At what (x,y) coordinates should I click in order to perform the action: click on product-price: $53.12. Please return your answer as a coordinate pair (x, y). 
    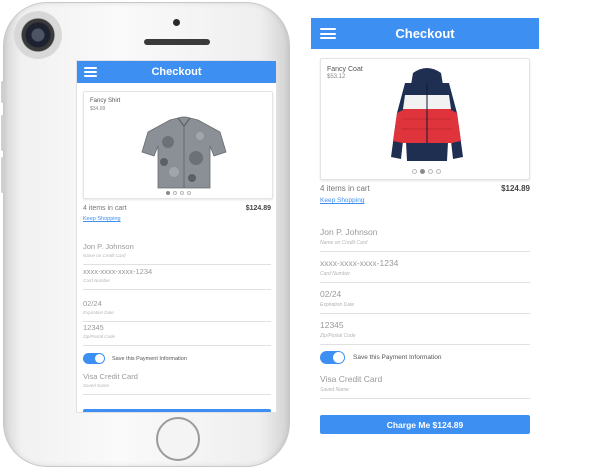
    Looking at the image, I should click on (336, 77).